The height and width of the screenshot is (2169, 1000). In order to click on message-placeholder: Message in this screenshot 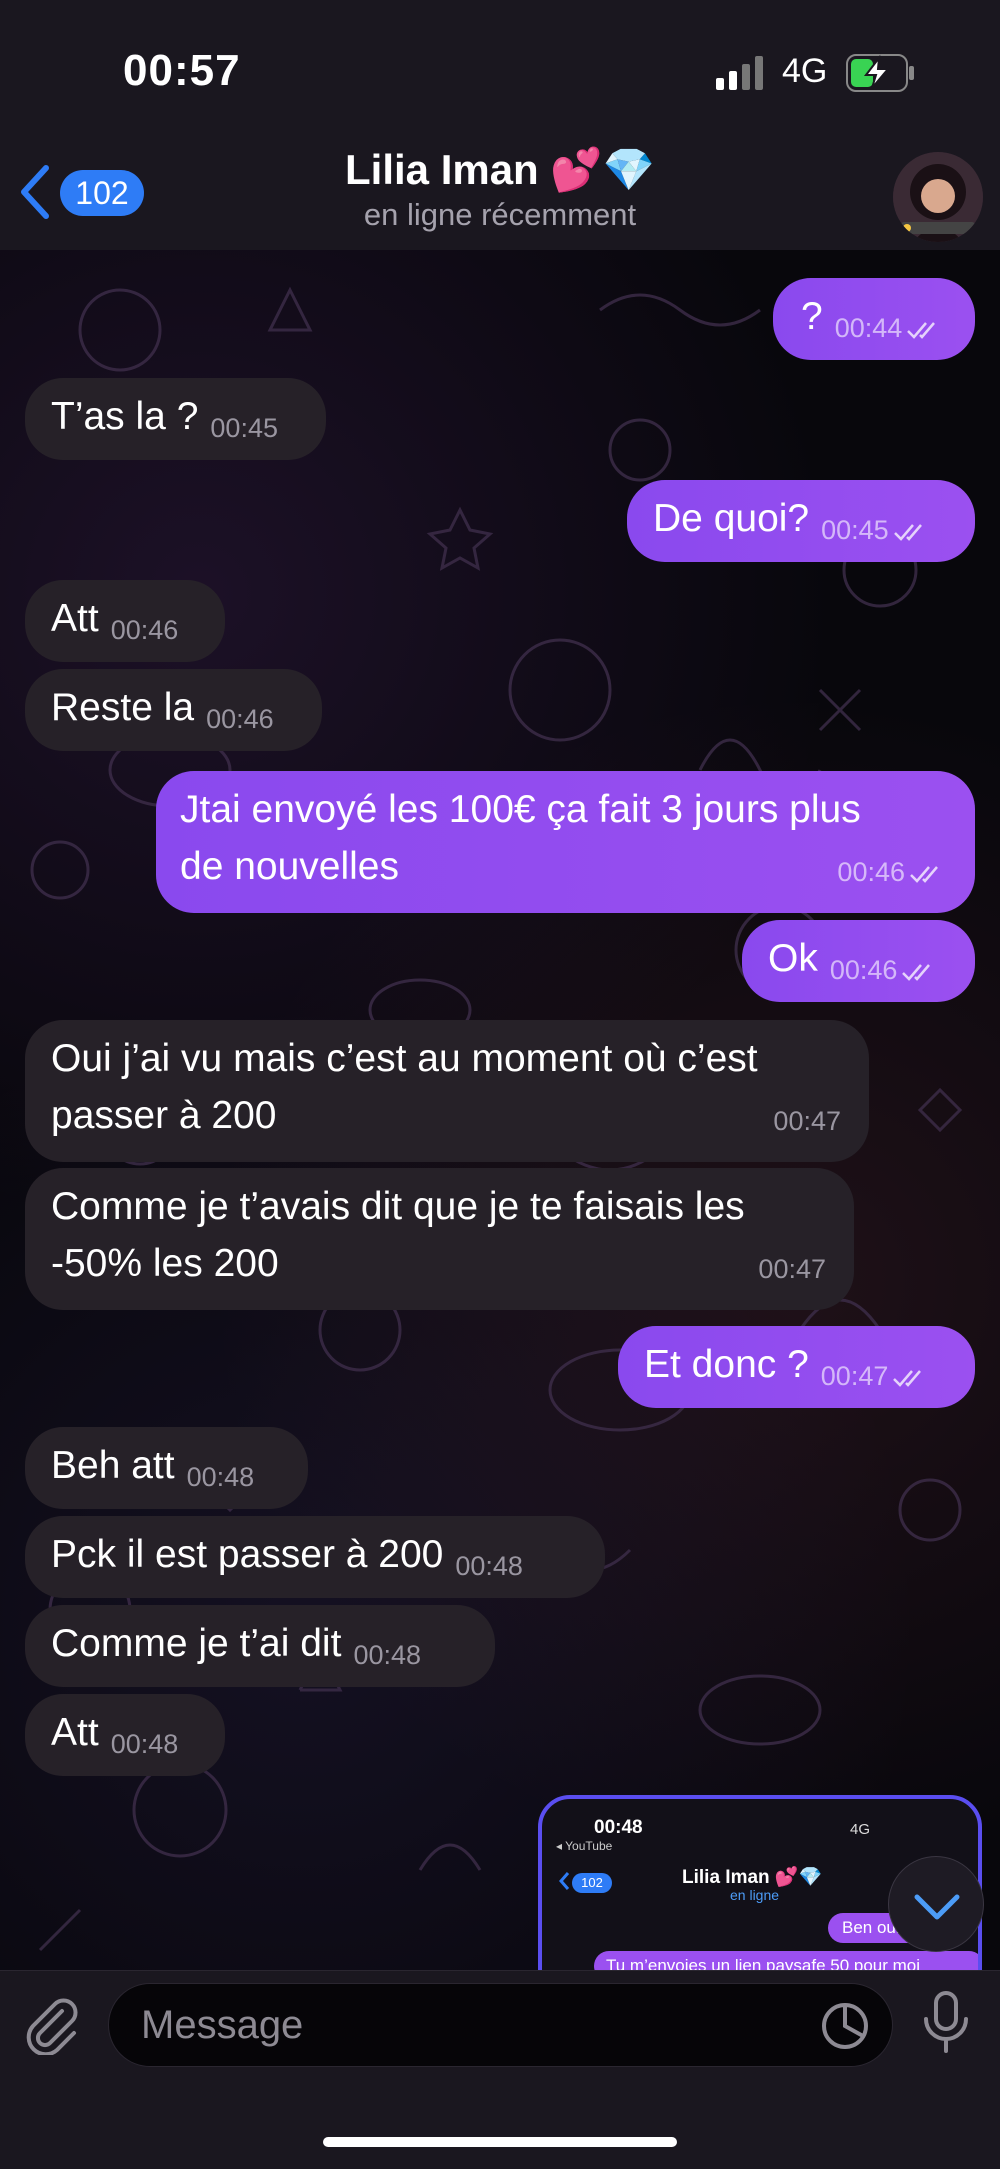, I will do `click(222, 2025)`.